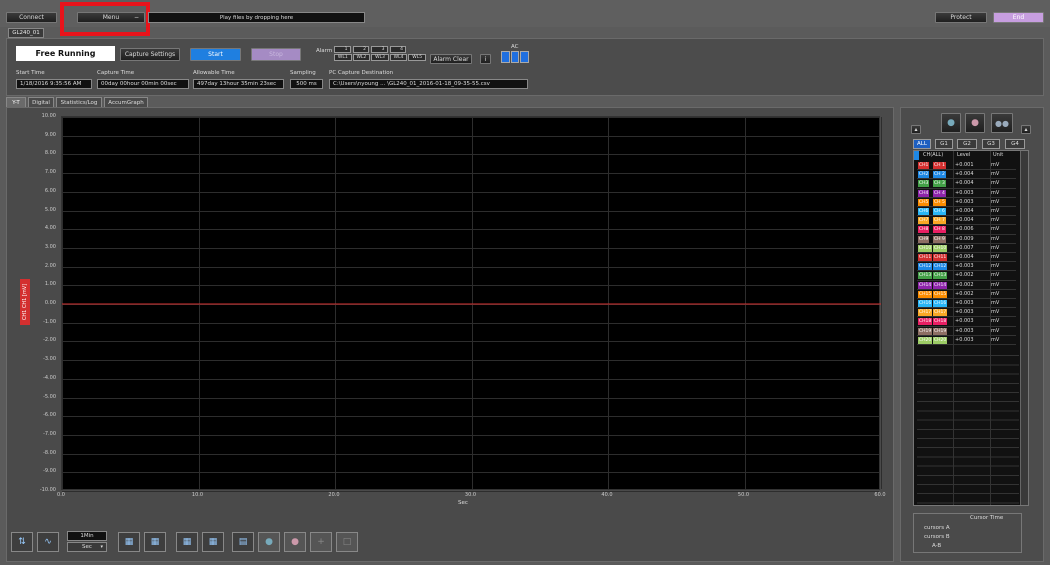  What do you see at coordinates (87, 547) in the screenshot?
I see `time-span-unit: Sec ▾` at bounding box center [87, 547].